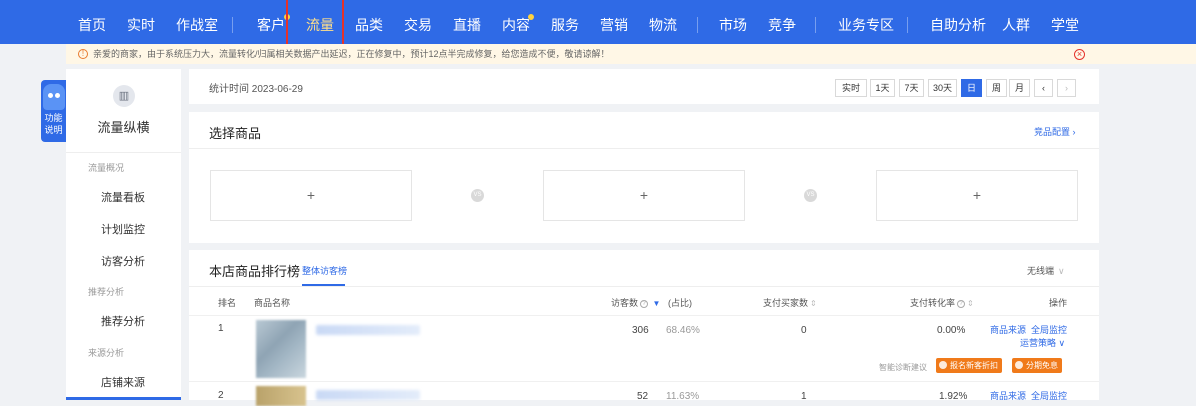  Describe the element at coordinates (969, 365) in the screenshot. I see `new-customer-discount-button: 报名新客折扣` at that location.